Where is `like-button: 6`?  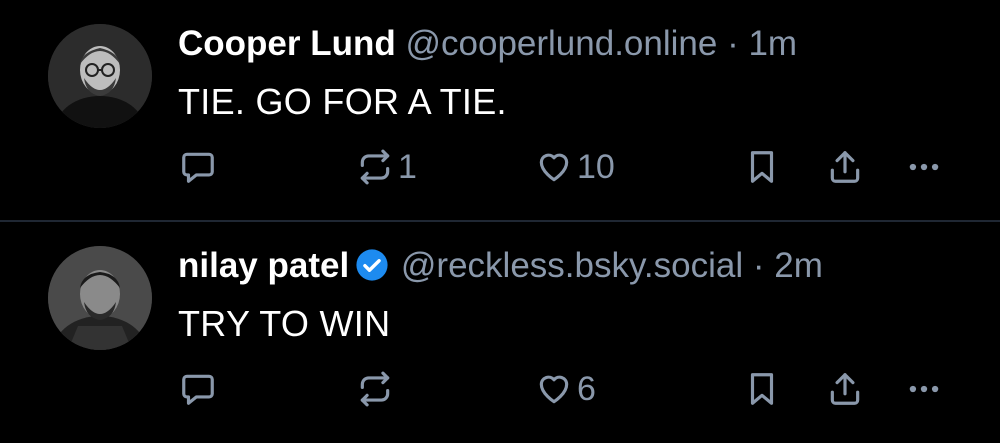 like-button: 6 is located at coordinates (565, 389).